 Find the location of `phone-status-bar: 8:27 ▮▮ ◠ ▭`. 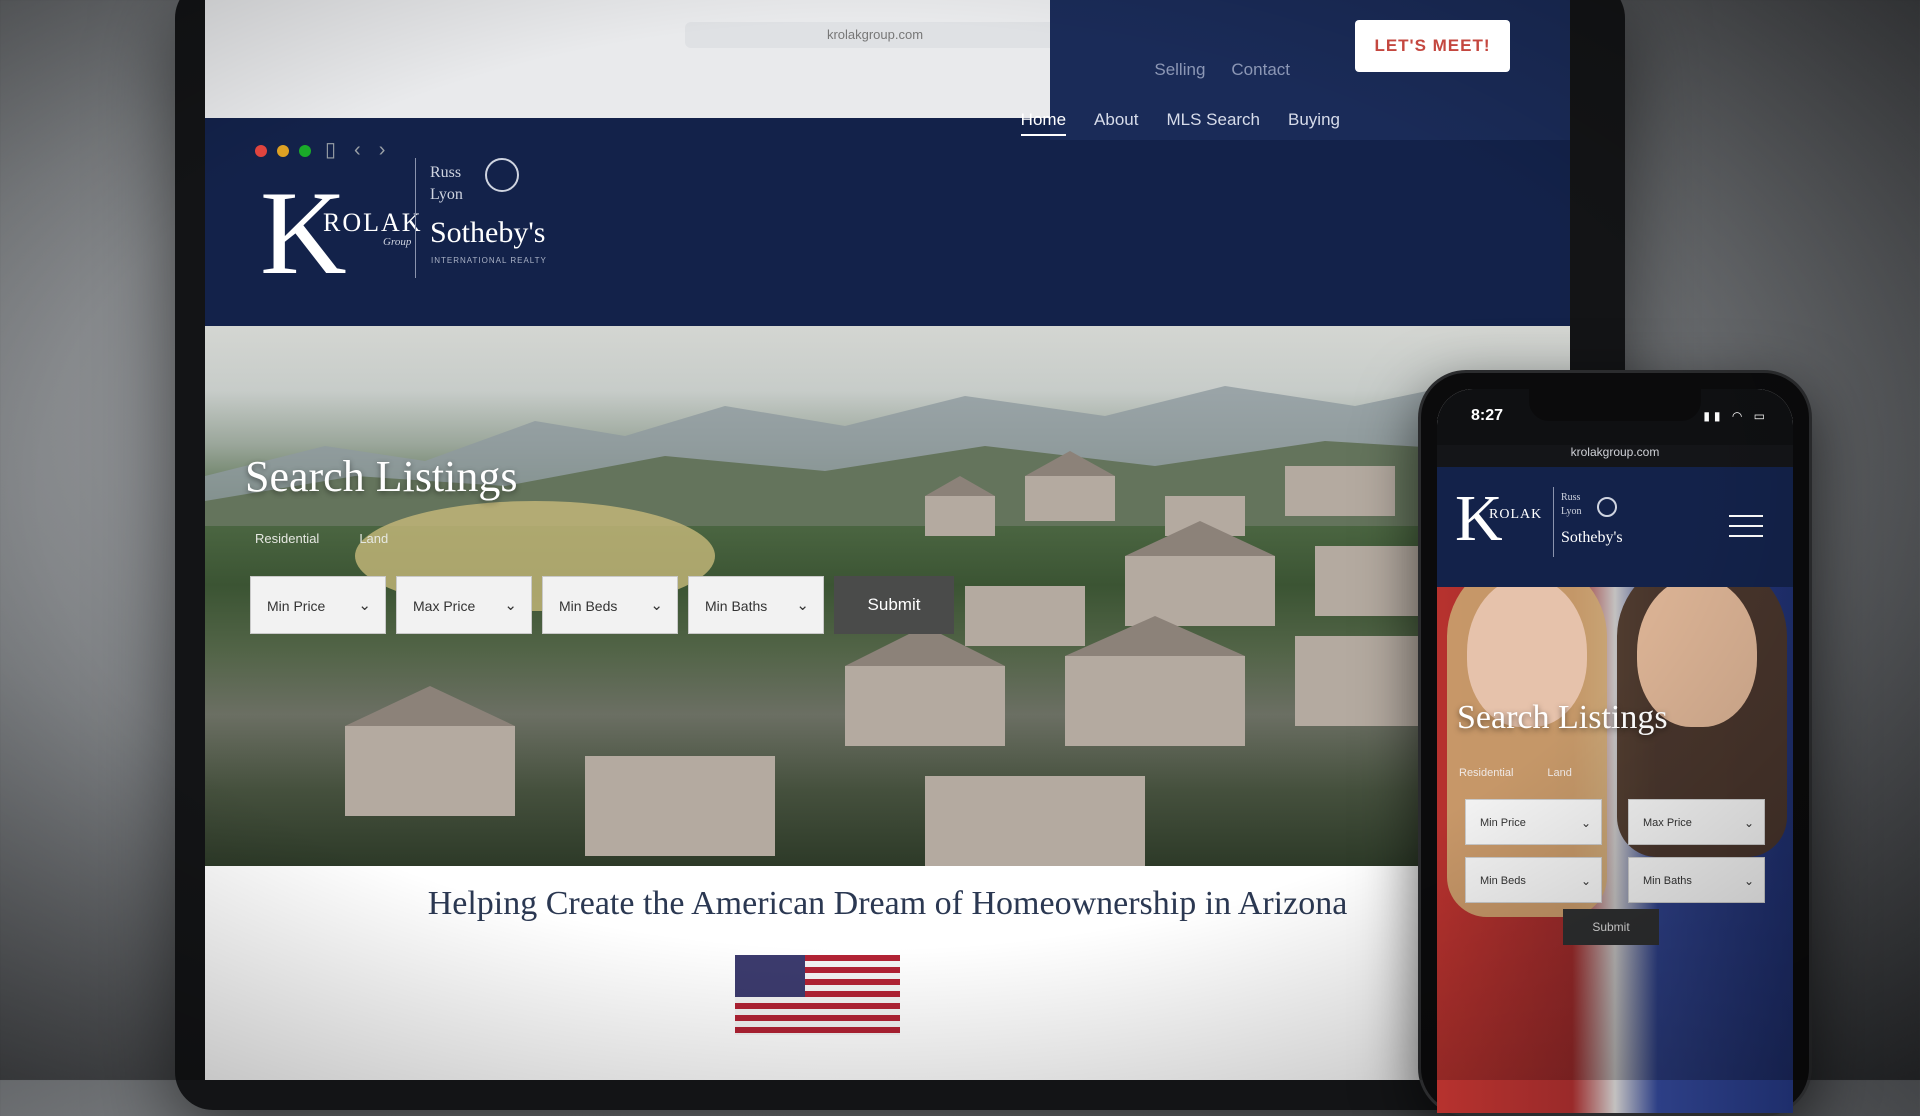

phone-status-bar: 8:27 ▮▮ ◠ ▭ is located at coordinates (1615, 417).